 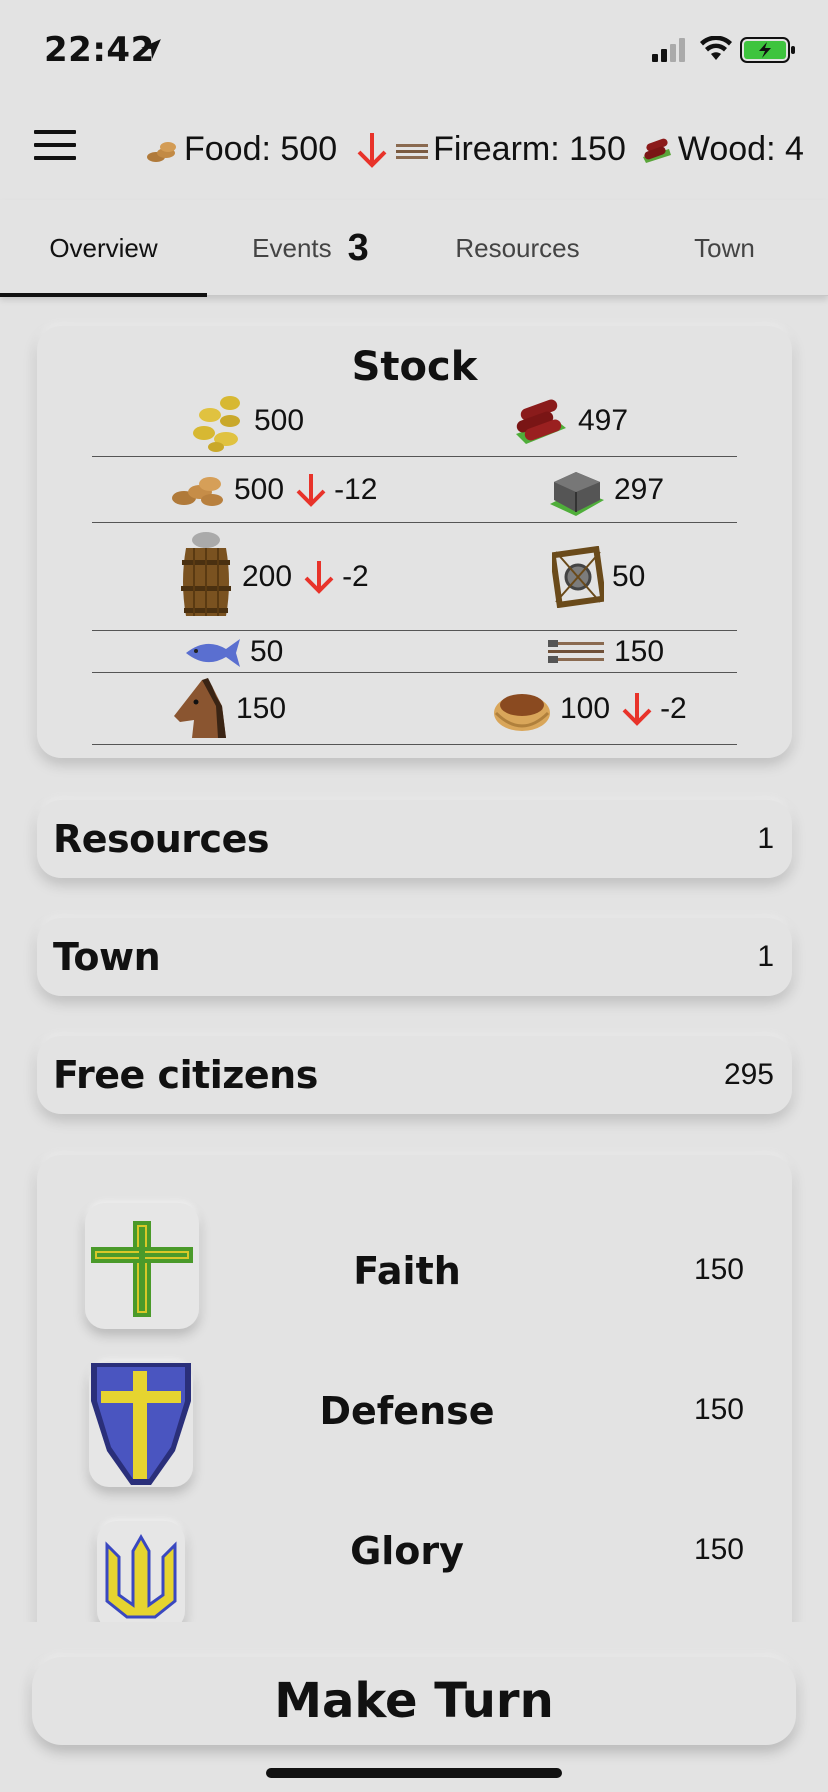 What do you see at coordinates (185, 1075) in the screenshot?
I see `free-citizens-row-label: Free citizens` at bounding box center [185, 1075].